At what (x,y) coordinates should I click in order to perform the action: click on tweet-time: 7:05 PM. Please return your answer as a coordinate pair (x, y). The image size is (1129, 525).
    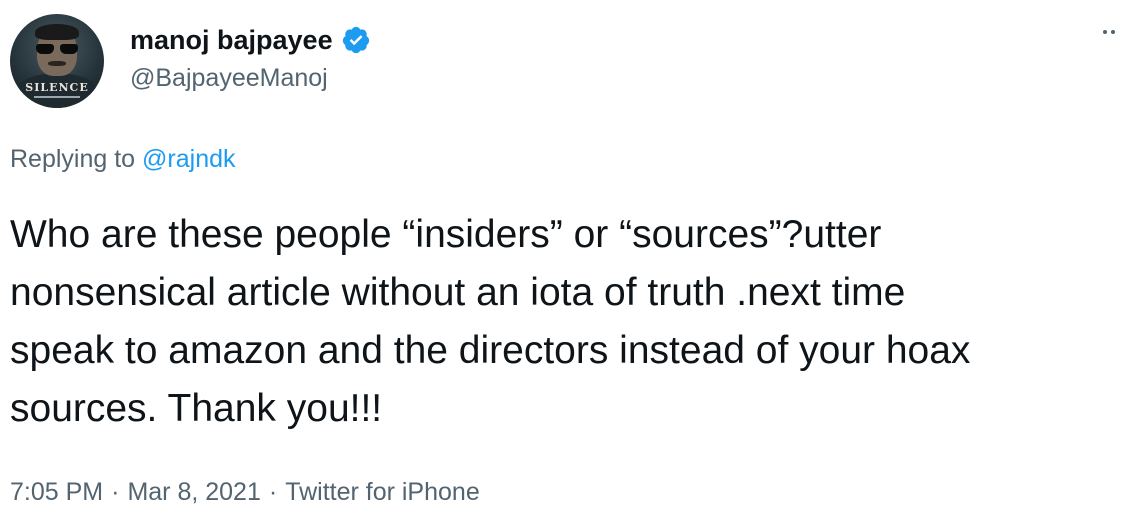
    Looking at the image, I should click on (56, 492).